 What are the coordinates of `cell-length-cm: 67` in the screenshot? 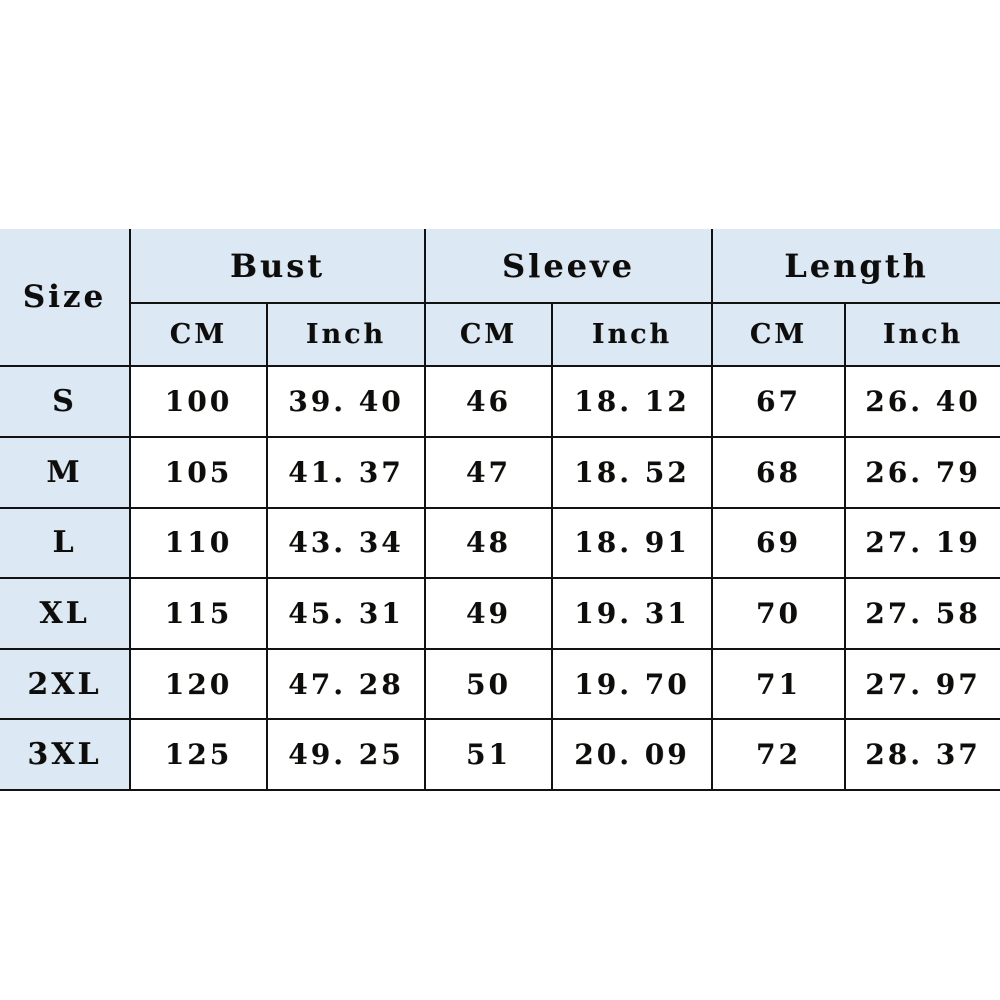 It's located at (779, 401).